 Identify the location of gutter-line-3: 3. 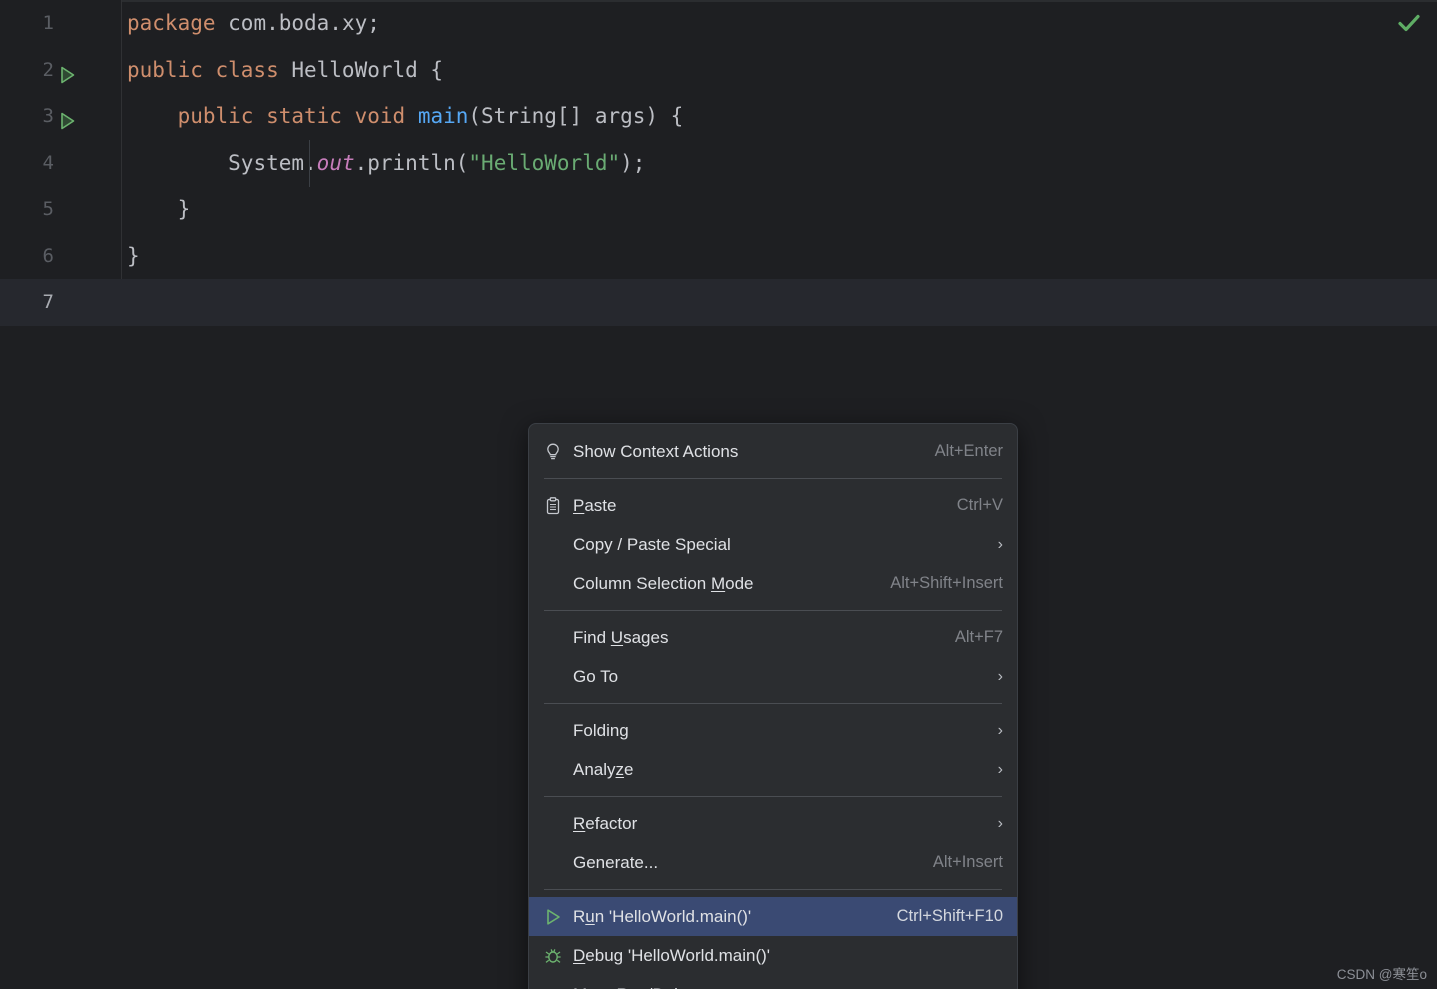
(61, 116).